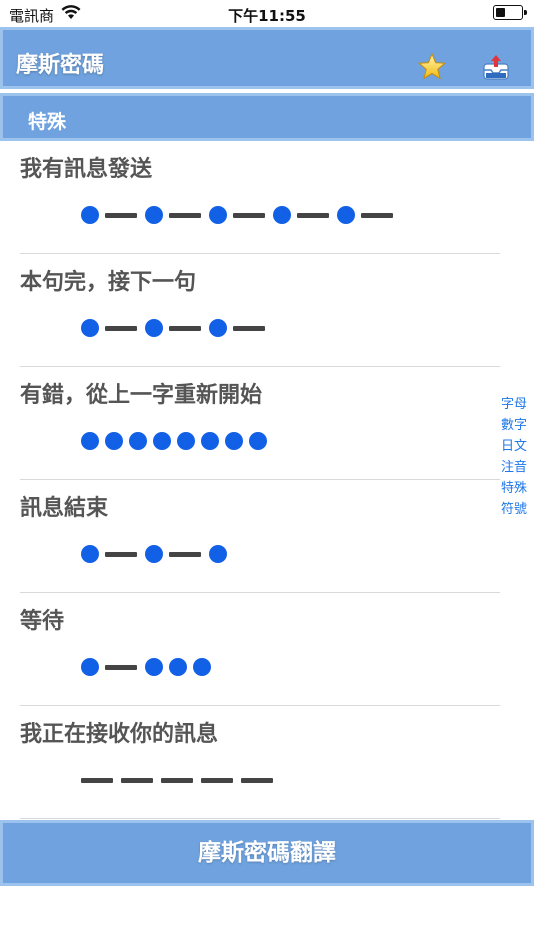 The width and height of the screenshot is (534, 950). What do you see at coordinates (267, 117) in the screenshot?
I see `section-header: 特殊` at bounding box center [267, 117].